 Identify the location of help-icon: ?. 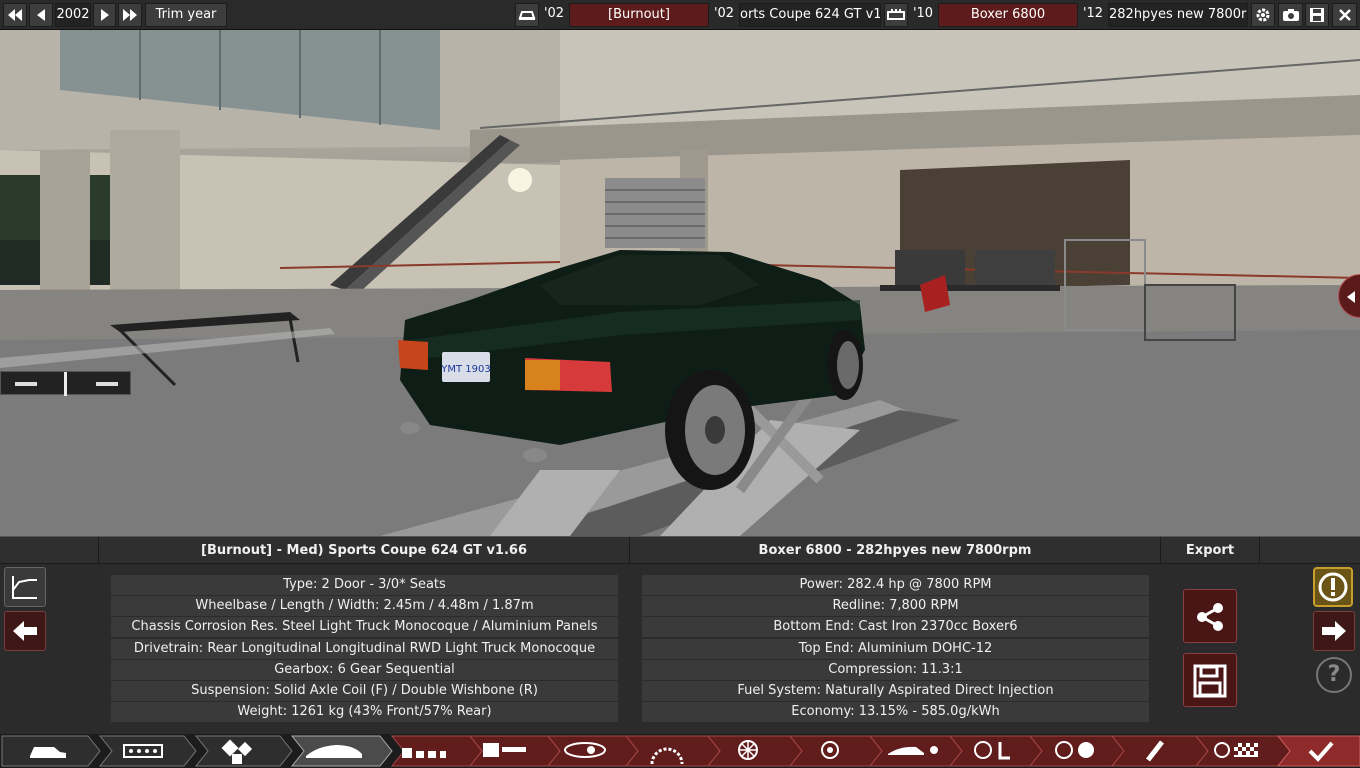
(1334, 674).